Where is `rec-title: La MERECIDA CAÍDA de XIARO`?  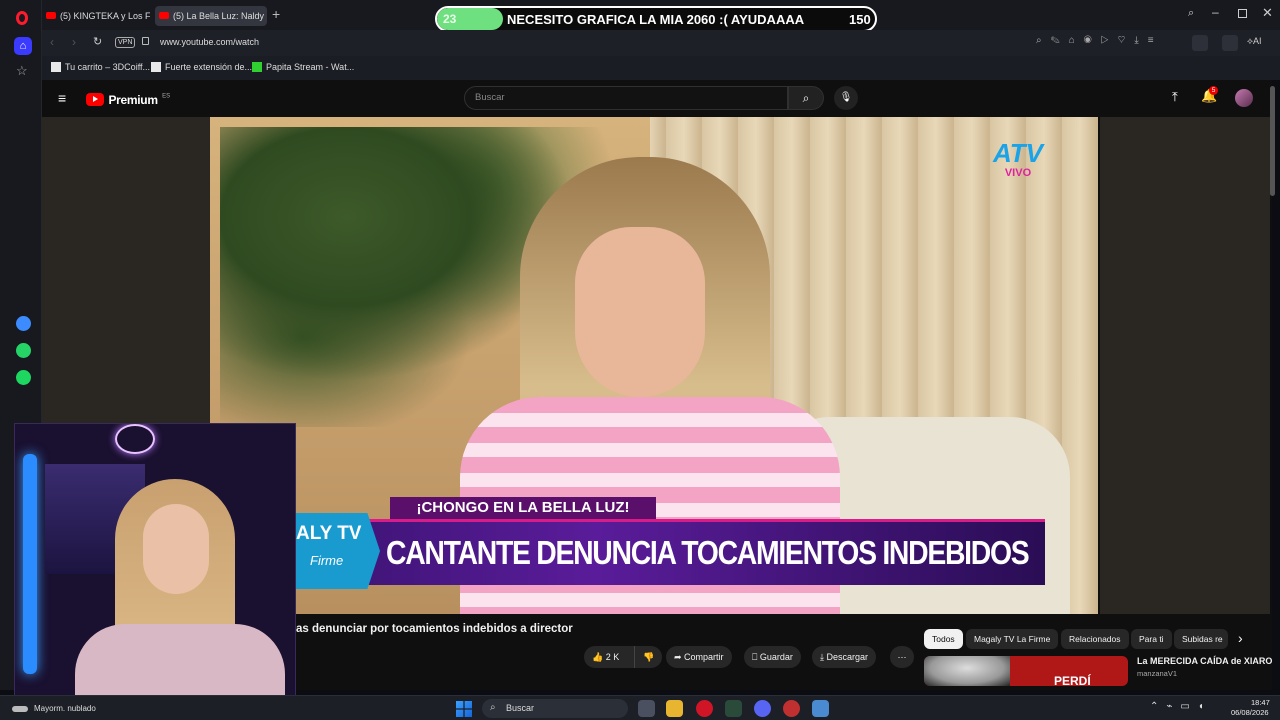
rec-title: La MERECIDA CAÍDA de XIARO is located at coordinates (1204, 661).